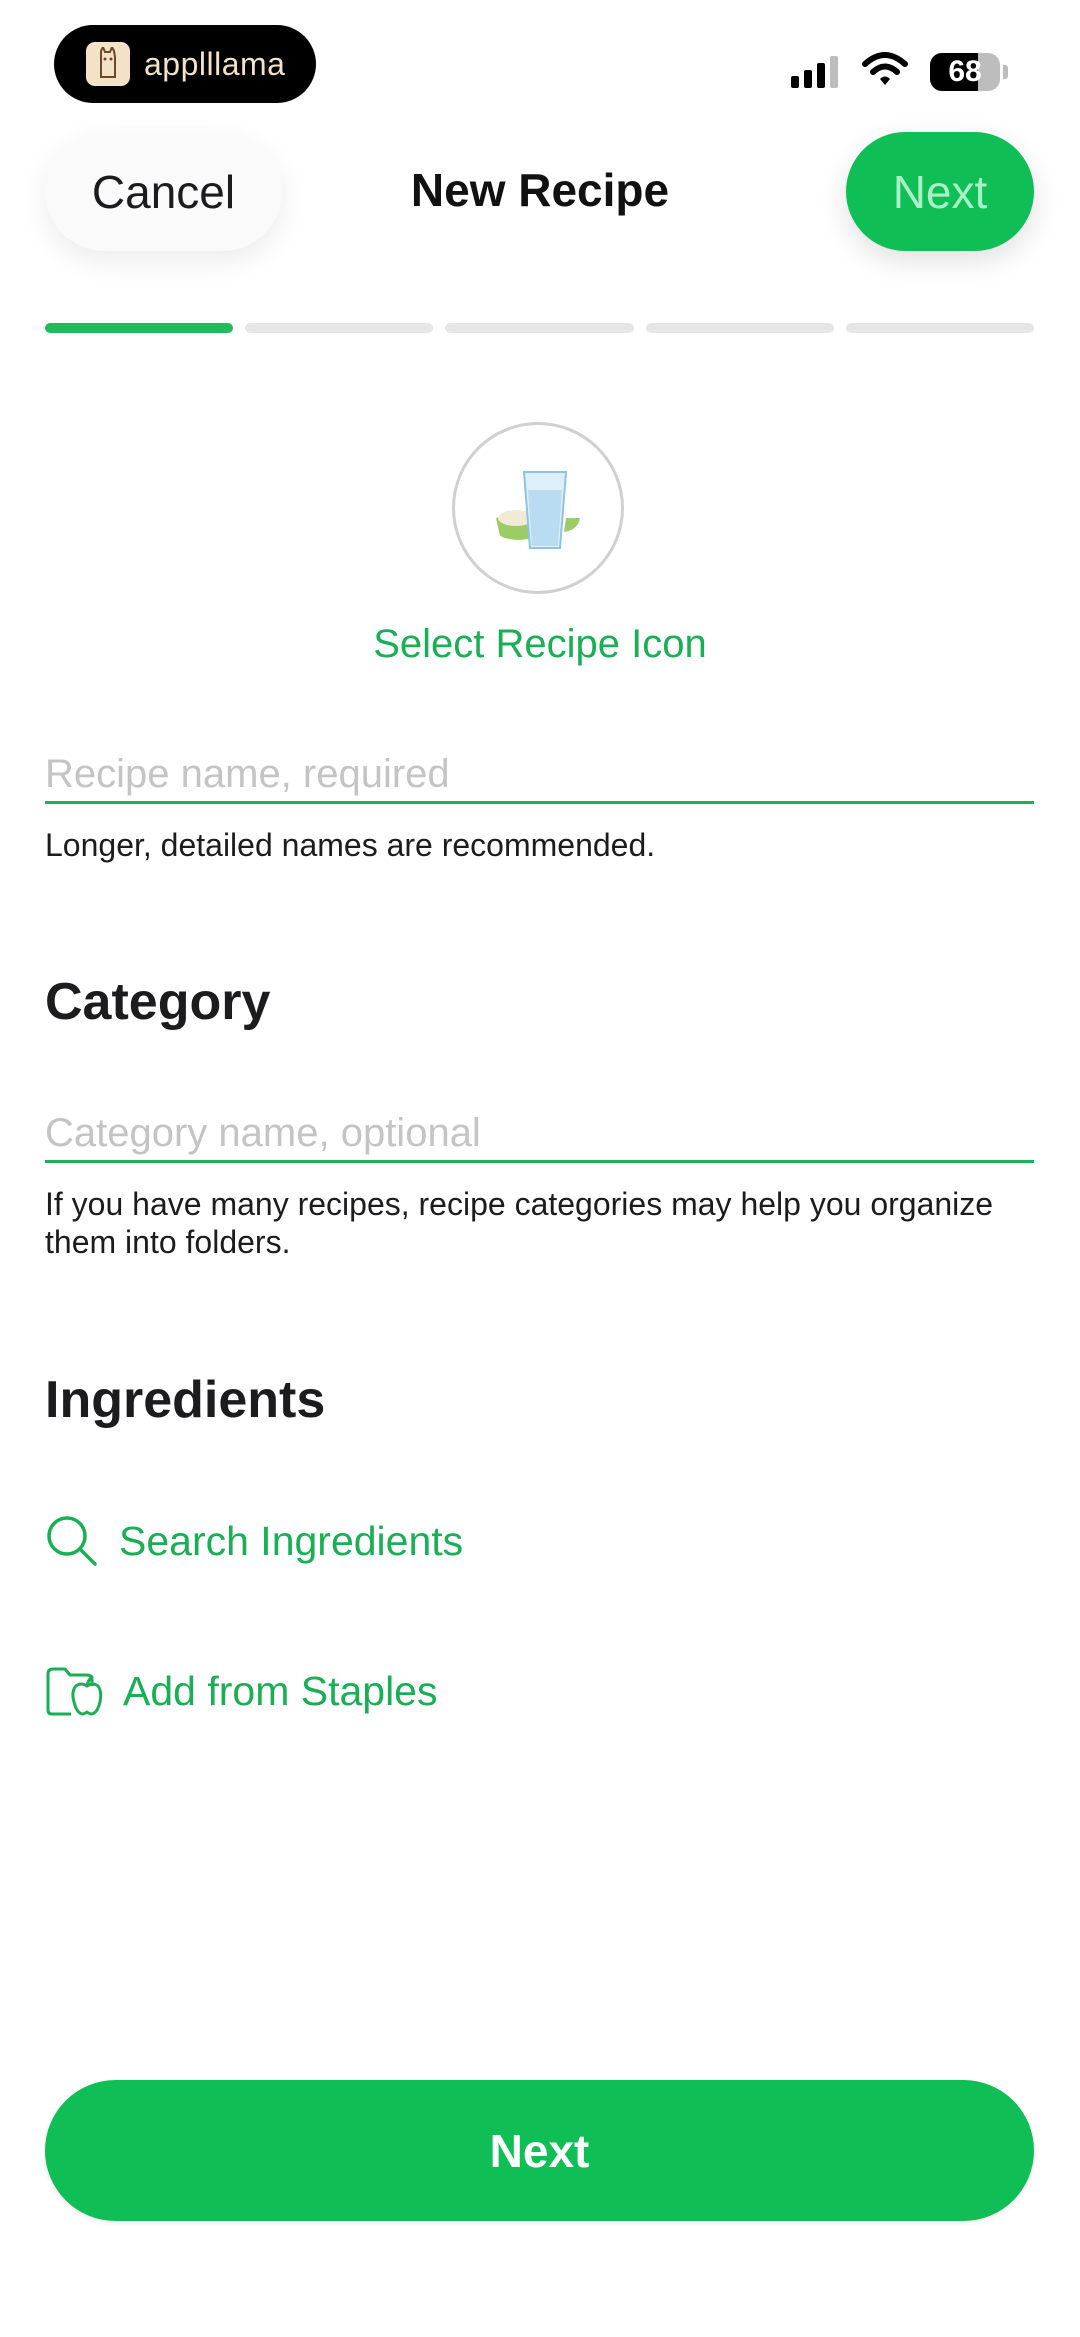  I want to click on status-indicators: 68, so click(899, 71).